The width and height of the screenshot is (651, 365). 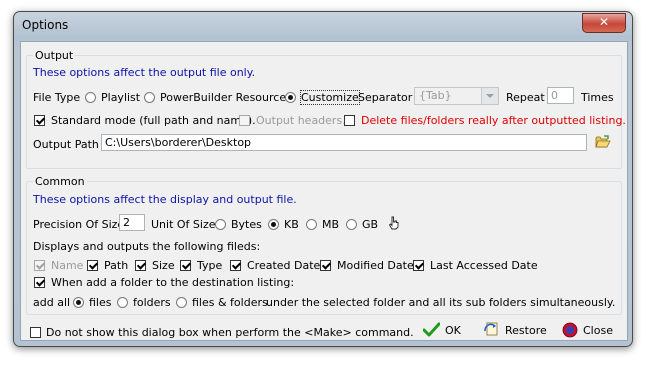 I want to click on radio-unit-gb, so click(x=351, y=224).